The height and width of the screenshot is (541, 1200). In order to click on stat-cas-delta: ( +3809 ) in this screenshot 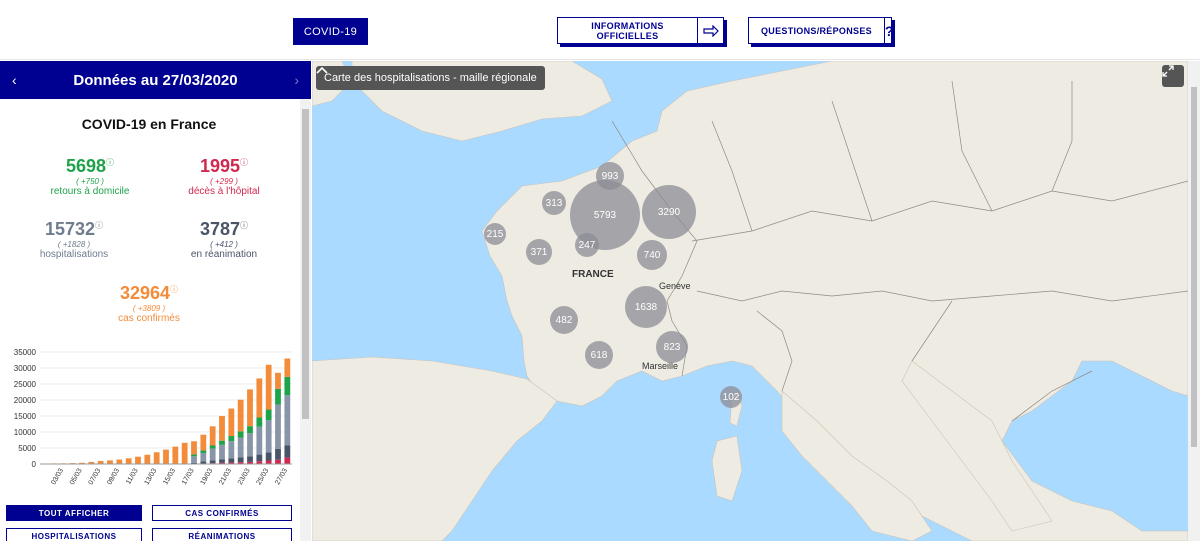, I will do `click(149, 308)`.